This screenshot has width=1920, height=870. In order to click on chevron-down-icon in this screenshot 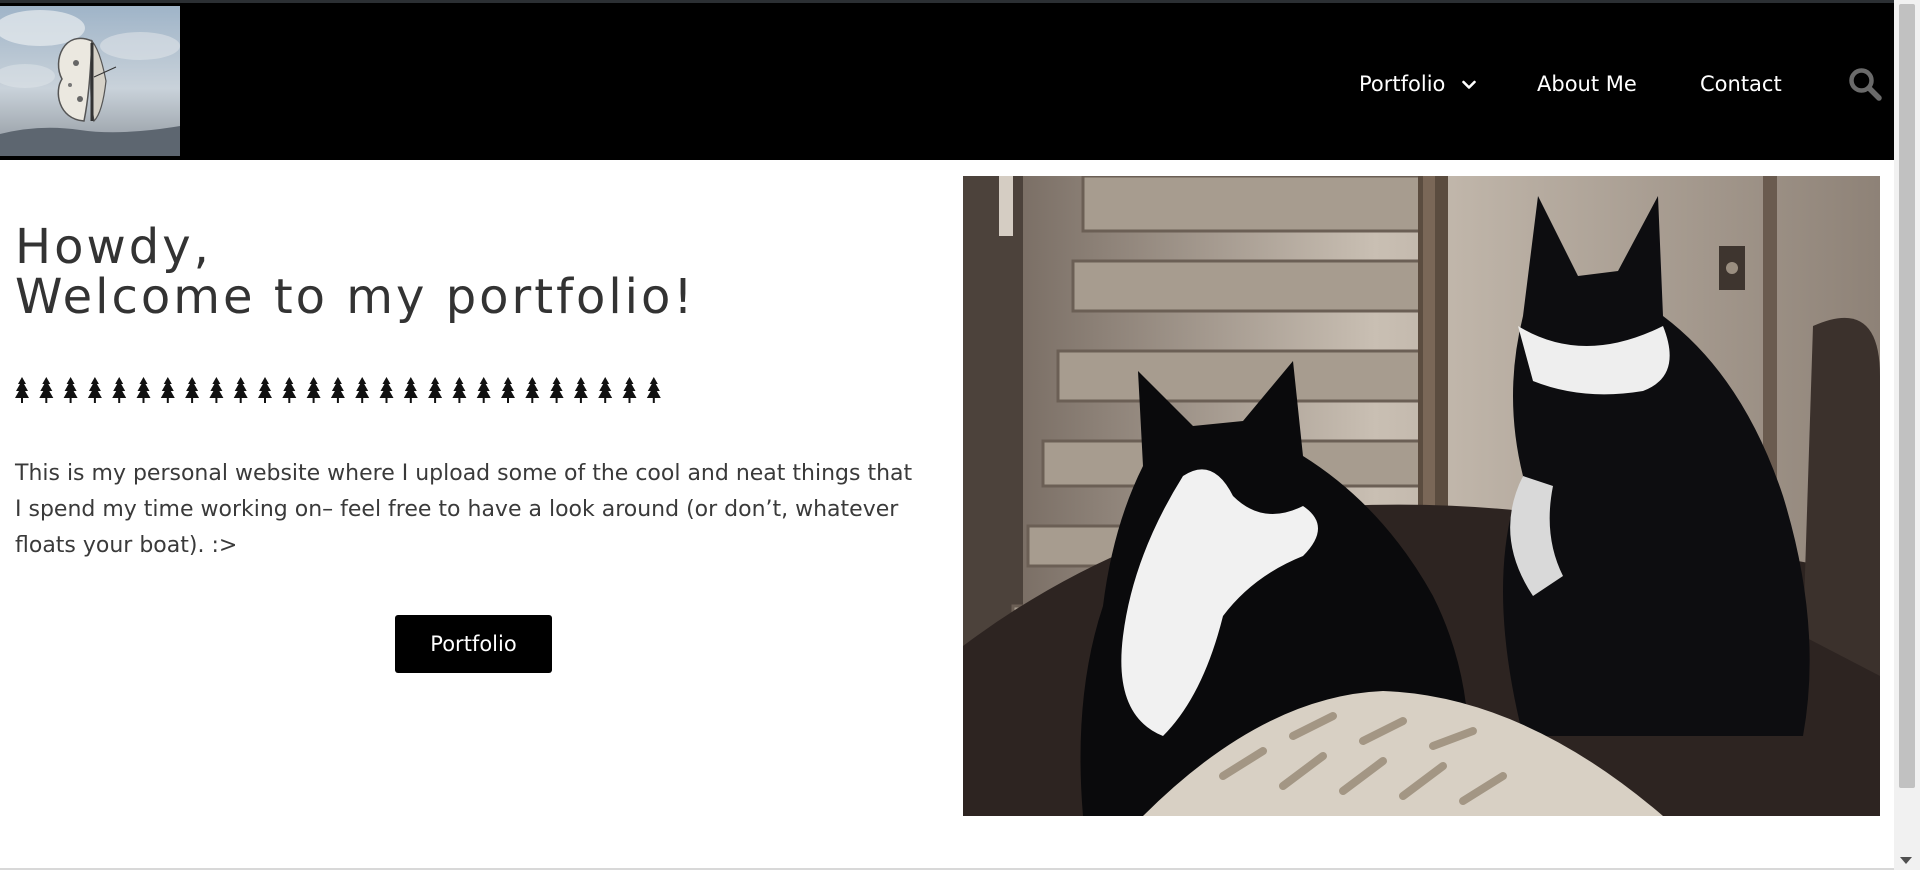, I will do `click(1469, 84)`.